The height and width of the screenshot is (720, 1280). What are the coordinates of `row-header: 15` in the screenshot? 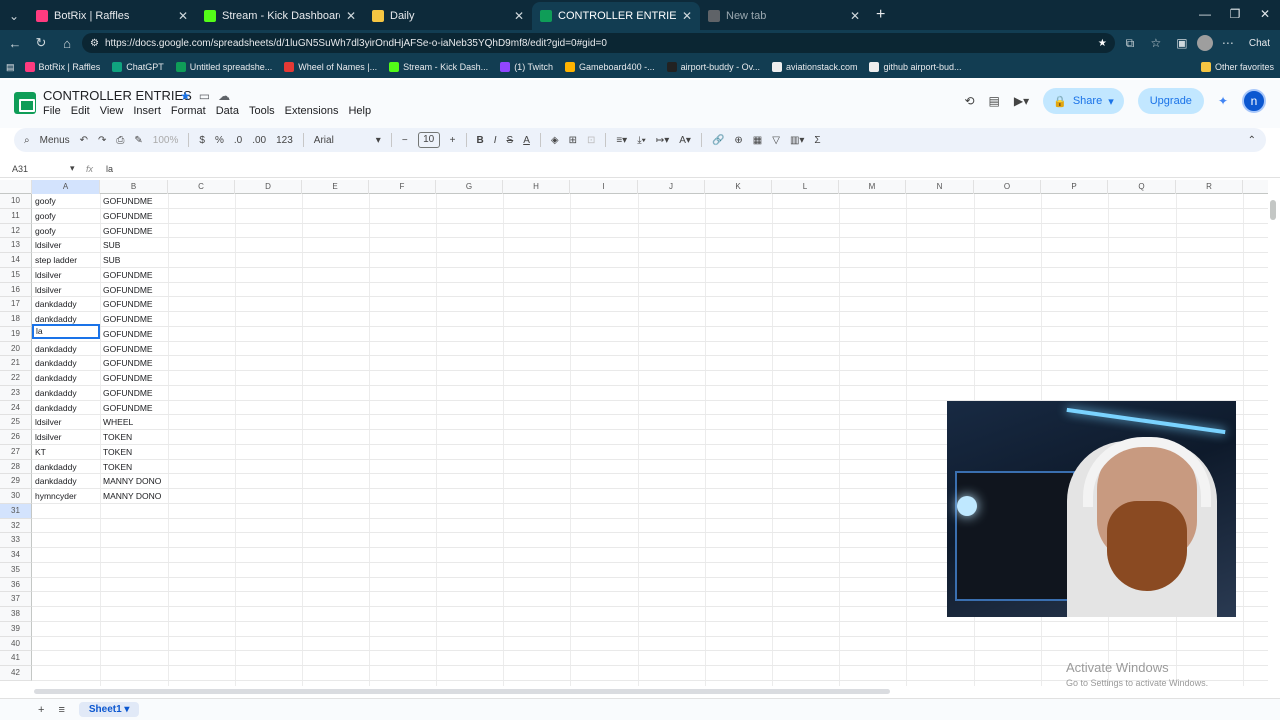 It's located at (16, 275).